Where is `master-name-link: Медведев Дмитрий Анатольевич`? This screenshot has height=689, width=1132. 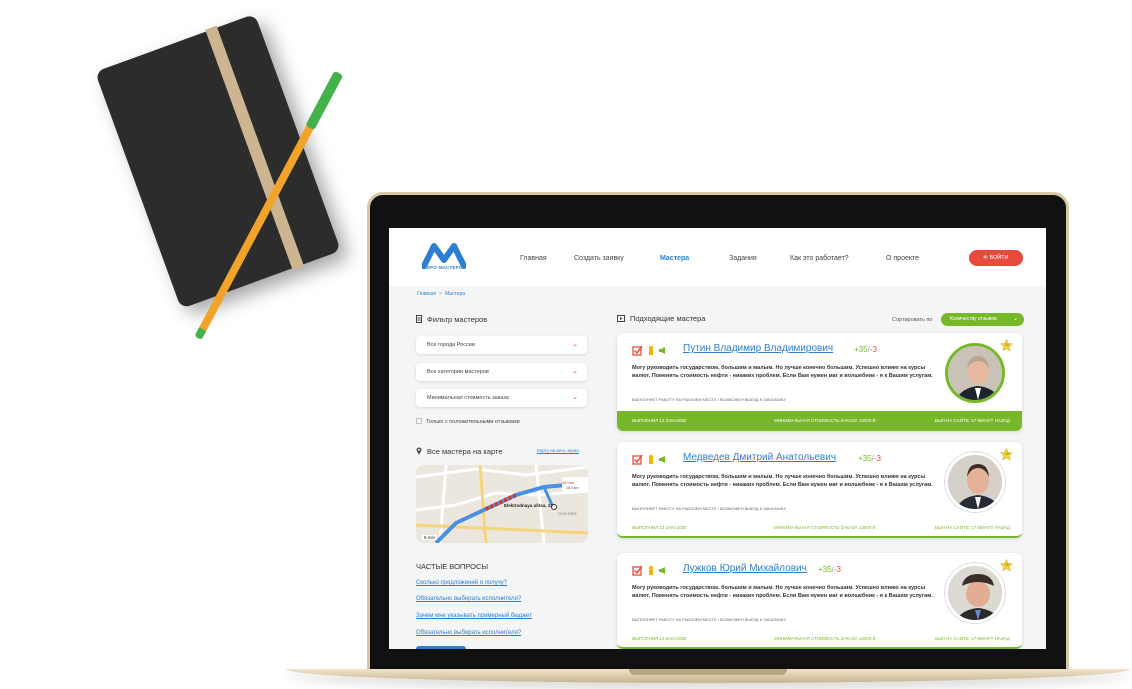
master-name-link: Медведев Дмитрий Анатольевич is located at coordinates (759, 457).